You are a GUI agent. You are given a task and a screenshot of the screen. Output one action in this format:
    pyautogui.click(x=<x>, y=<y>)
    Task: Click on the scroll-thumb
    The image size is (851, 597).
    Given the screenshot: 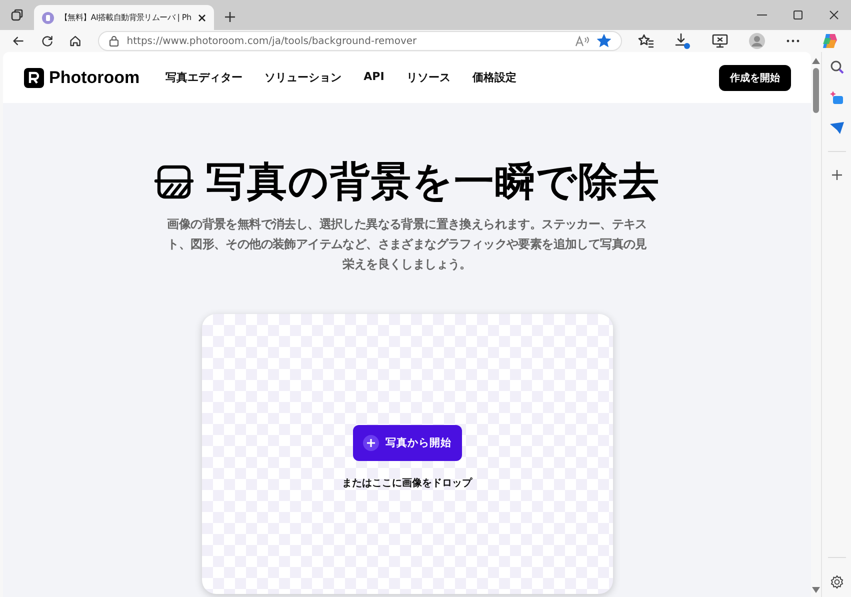 What is the action you would take?
    pyautogui.click(x=816, y=90)
    